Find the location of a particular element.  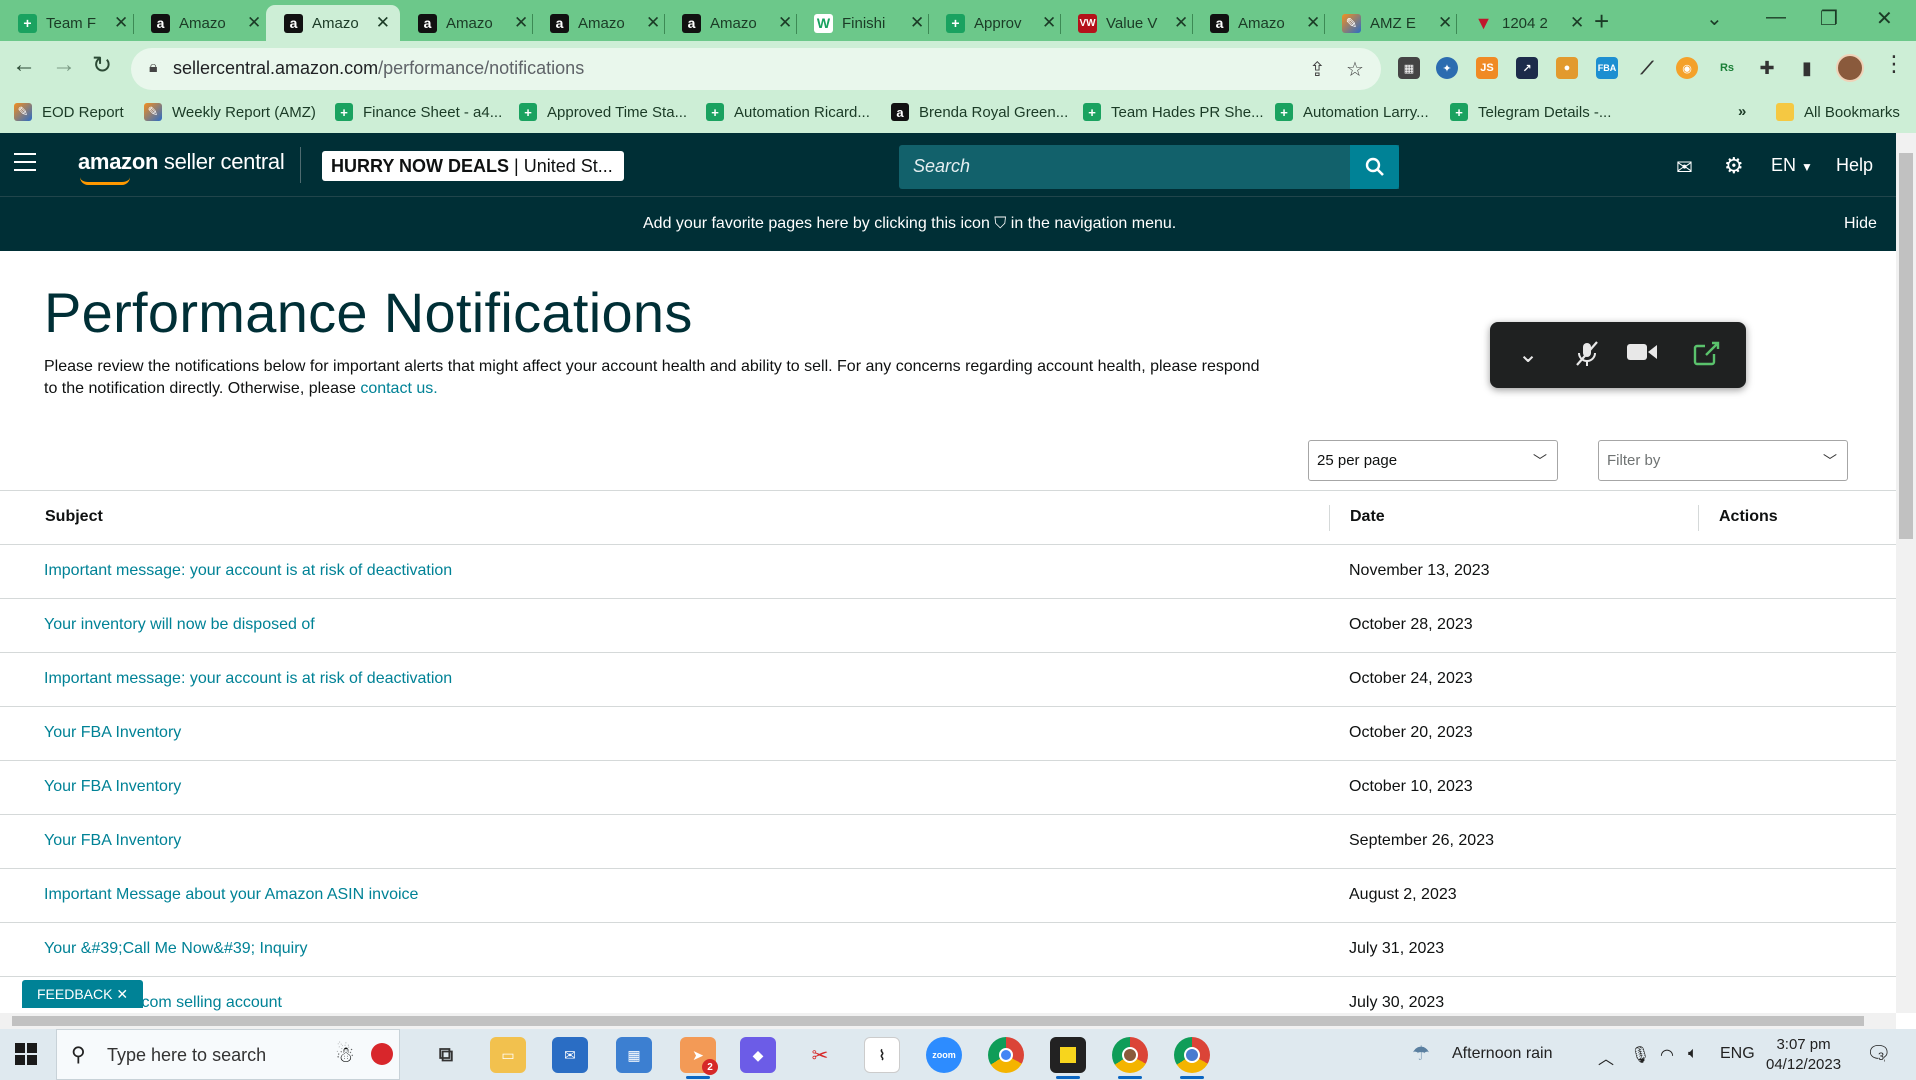

bookmark-star-icon: ☆ is located at coordinates (1355, 69).